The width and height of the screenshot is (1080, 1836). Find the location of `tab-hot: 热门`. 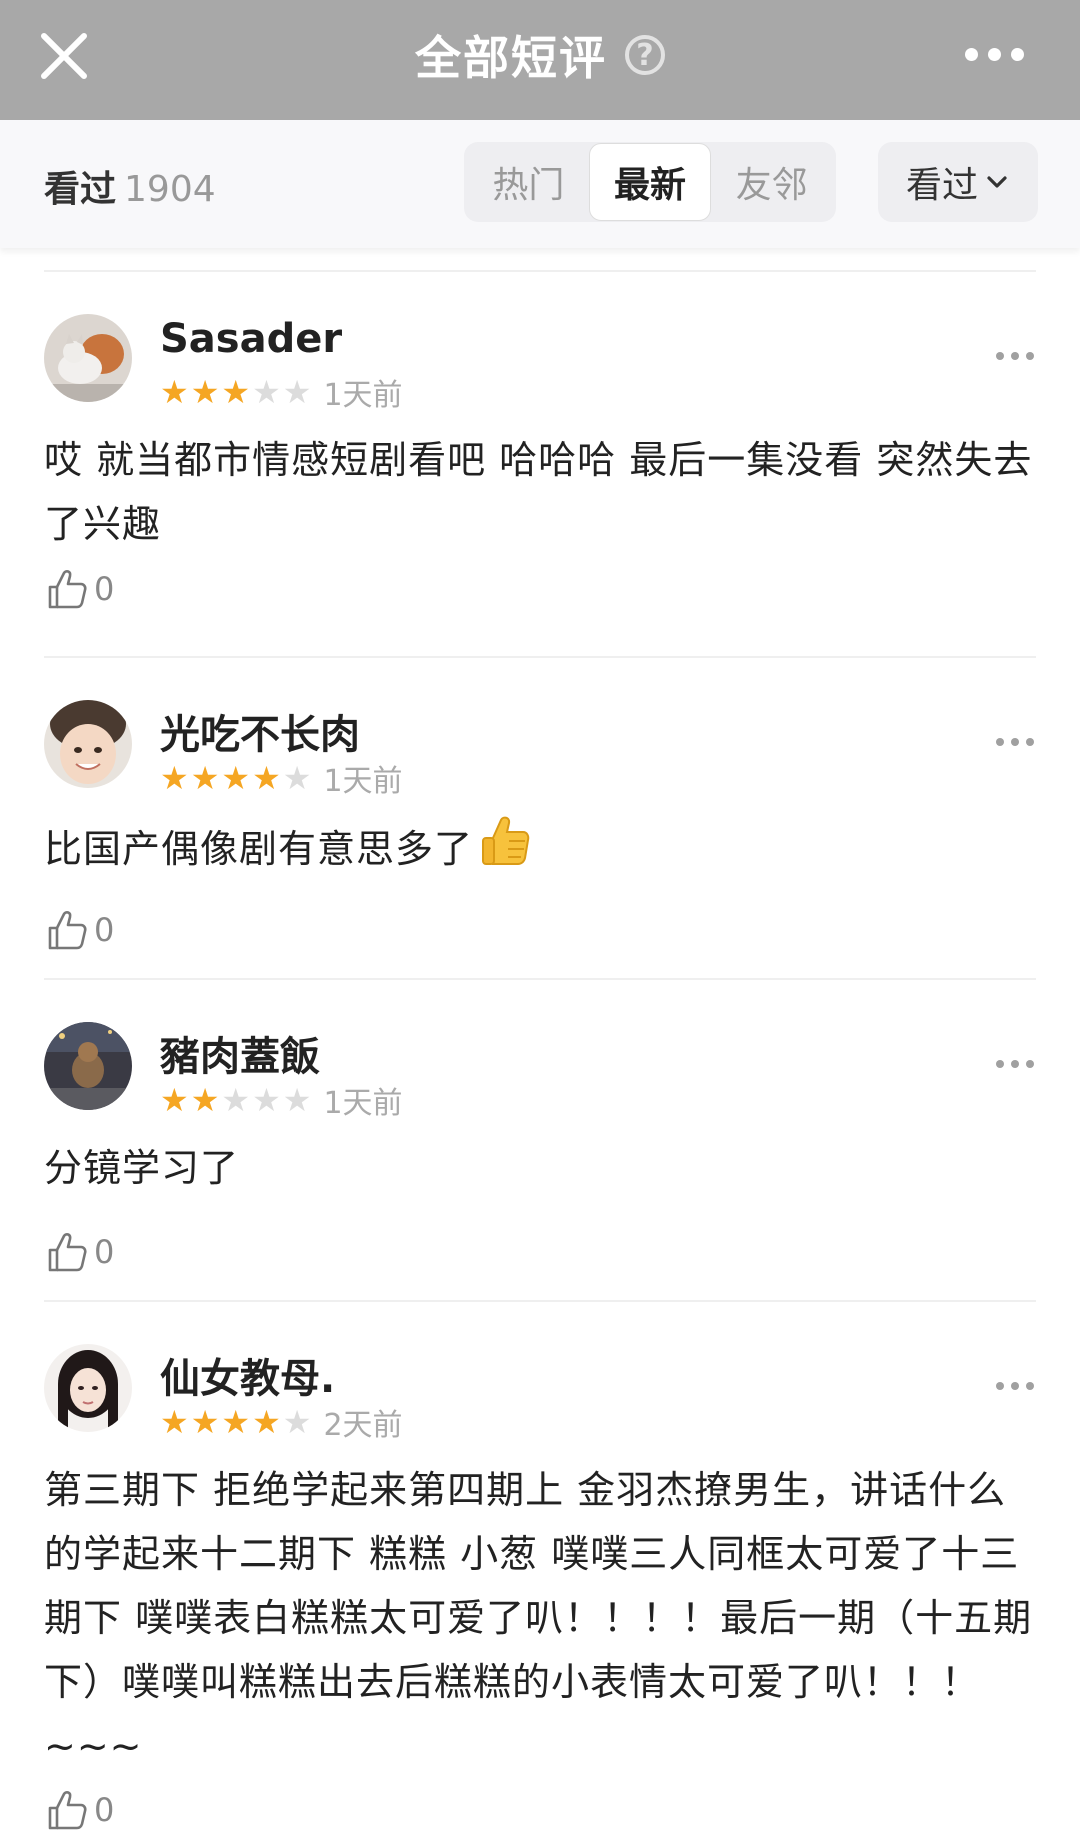

tab-hot: 热门 is located at coordinates (528, 182).